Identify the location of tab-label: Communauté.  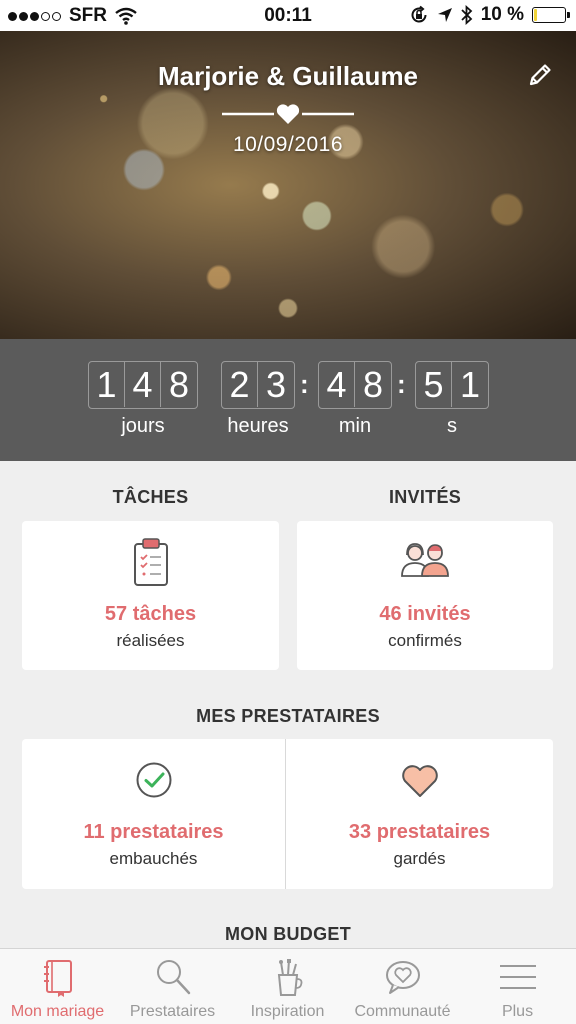
(402, 1011).